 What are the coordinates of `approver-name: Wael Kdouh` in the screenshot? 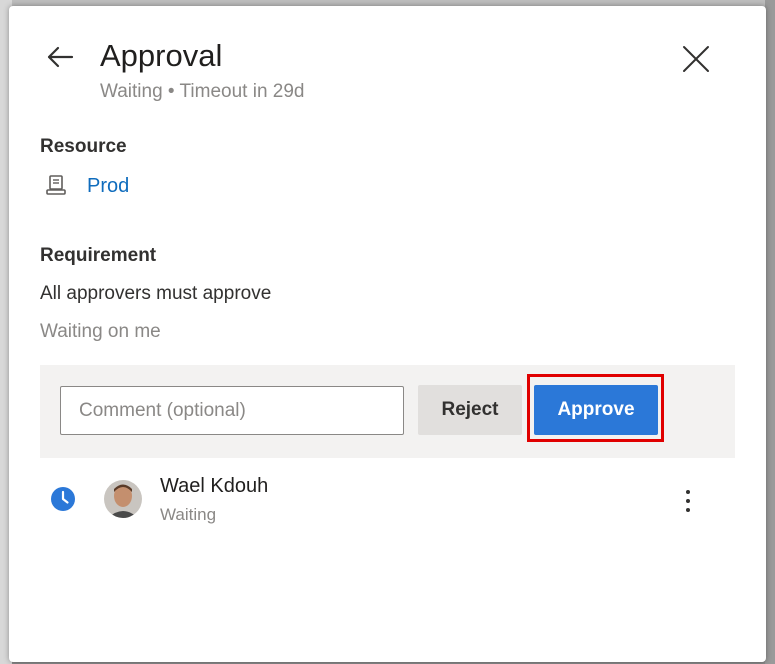 It's located at (214, 486).